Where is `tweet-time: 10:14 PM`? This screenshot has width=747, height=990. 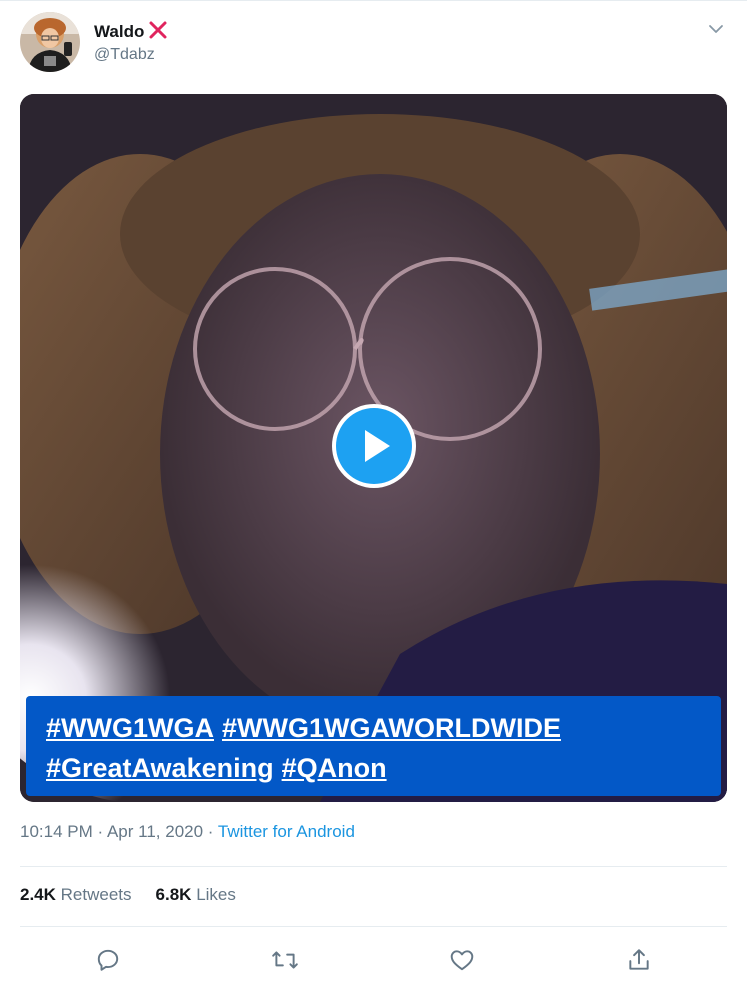 tweet-time: 10:14 PM is located at coordinates (56, 831).